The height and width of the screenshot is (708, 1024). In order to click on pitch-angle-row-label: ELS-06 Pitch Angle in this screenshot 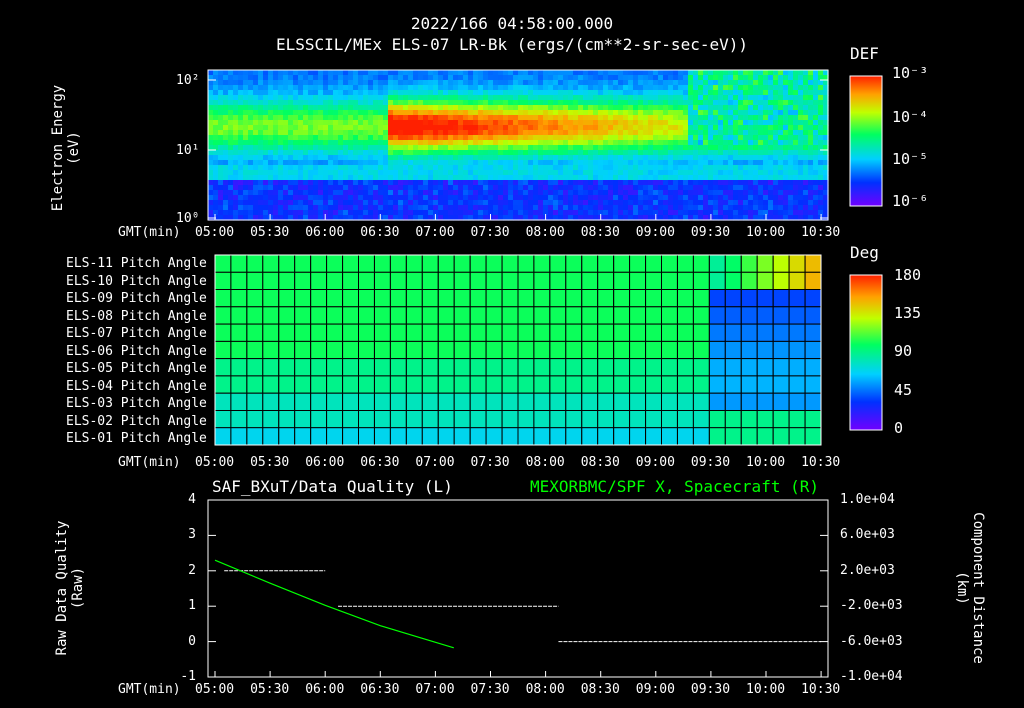, I will do `click(136, 351)`.